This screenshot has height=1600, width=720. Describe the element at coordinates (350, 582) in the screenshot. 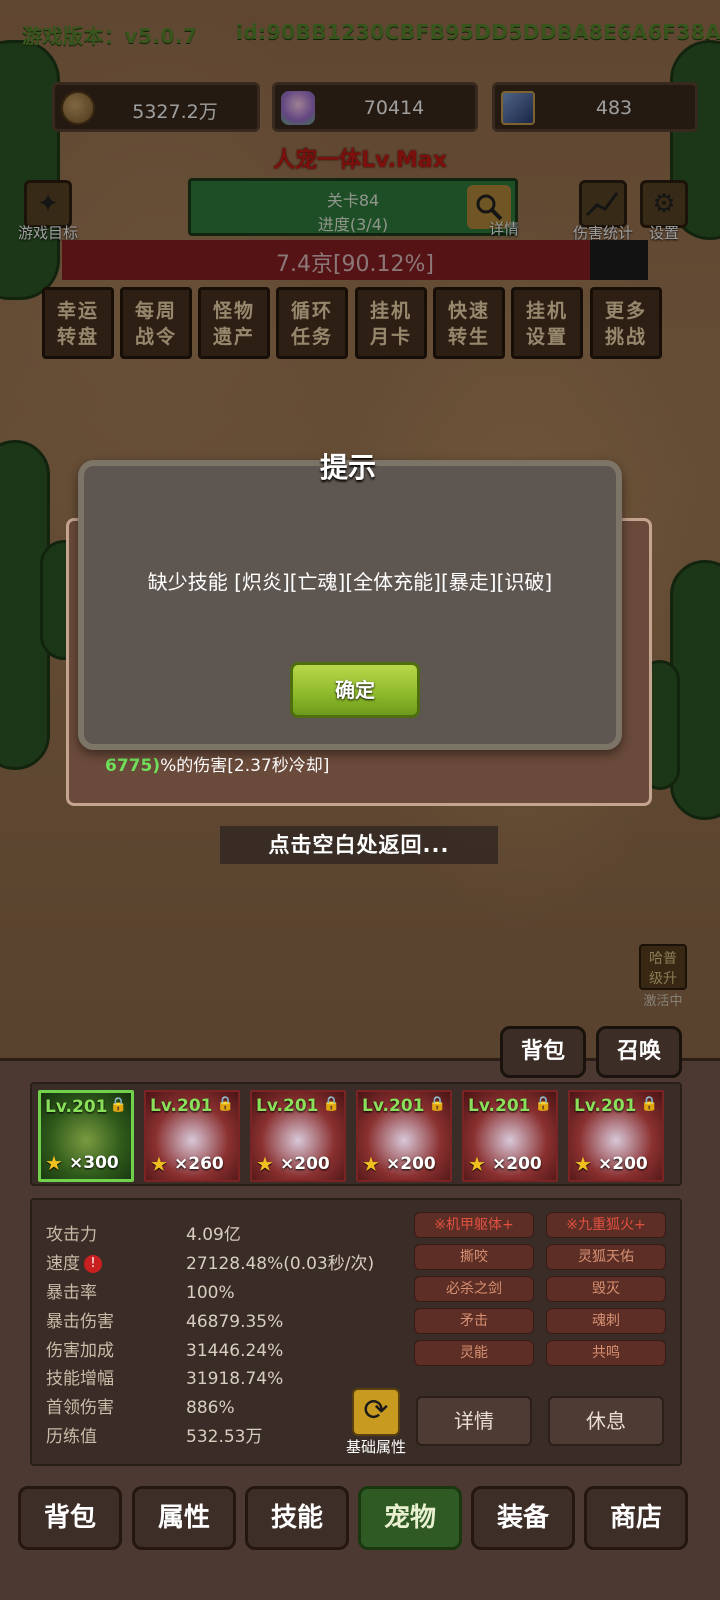

I see `dialog-message: 缺少技能 [炽炎][亡魂][全体充能][暴走][识破]` at that location.